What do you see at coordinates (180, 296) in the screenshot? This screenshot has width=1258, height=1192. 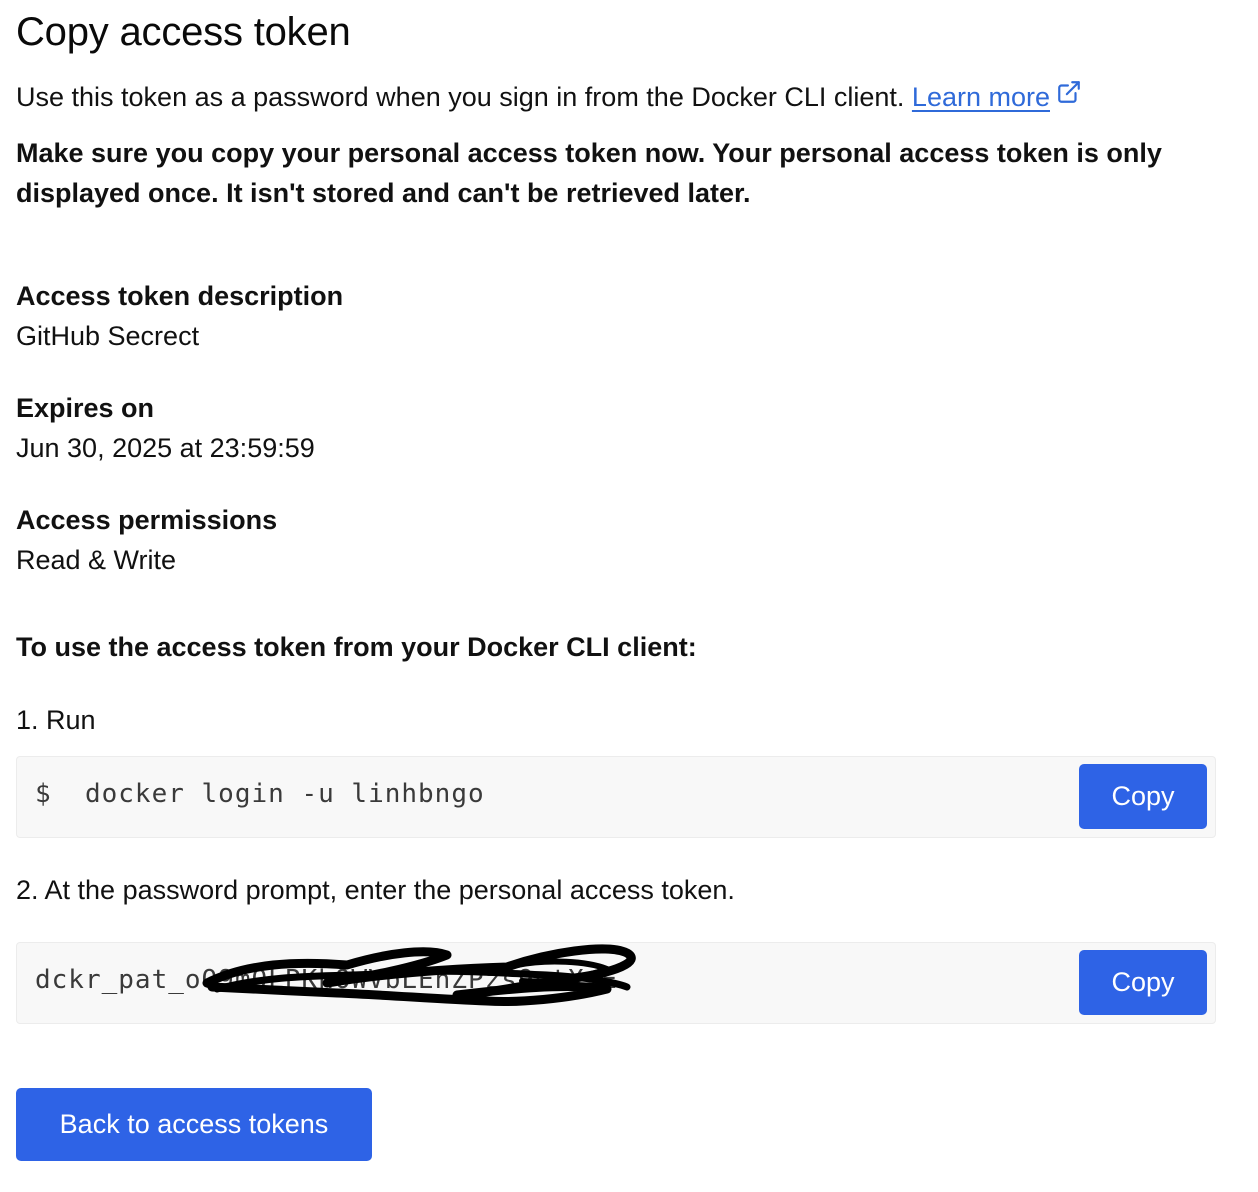 I see `description-label: Access token description` at bounding box center [180, 296].